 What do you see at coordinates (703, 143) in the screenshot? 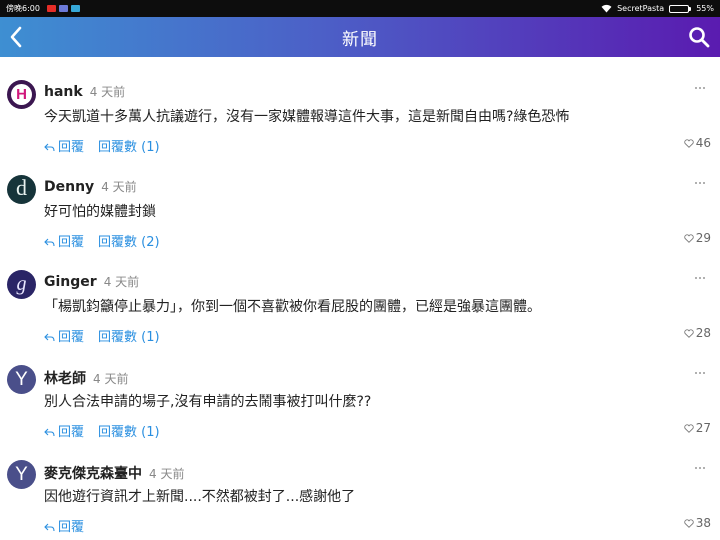
I see `like-count: 46` at bounding box center [703, 143].